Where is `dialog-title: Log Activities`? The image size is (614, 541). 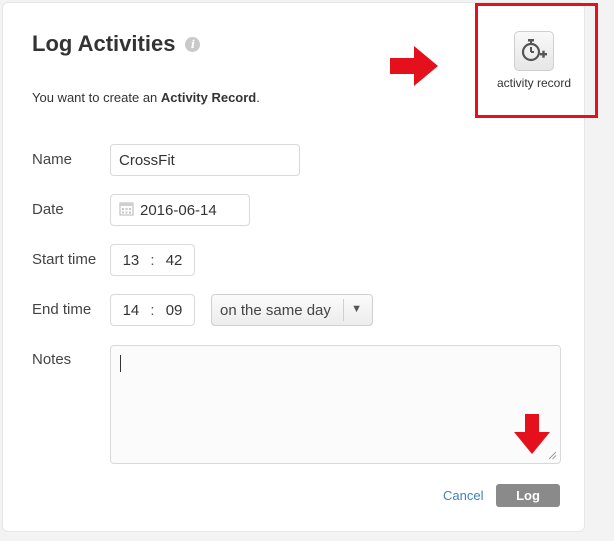
dialog-title: Log Activities is located at coordinates (104, 43).